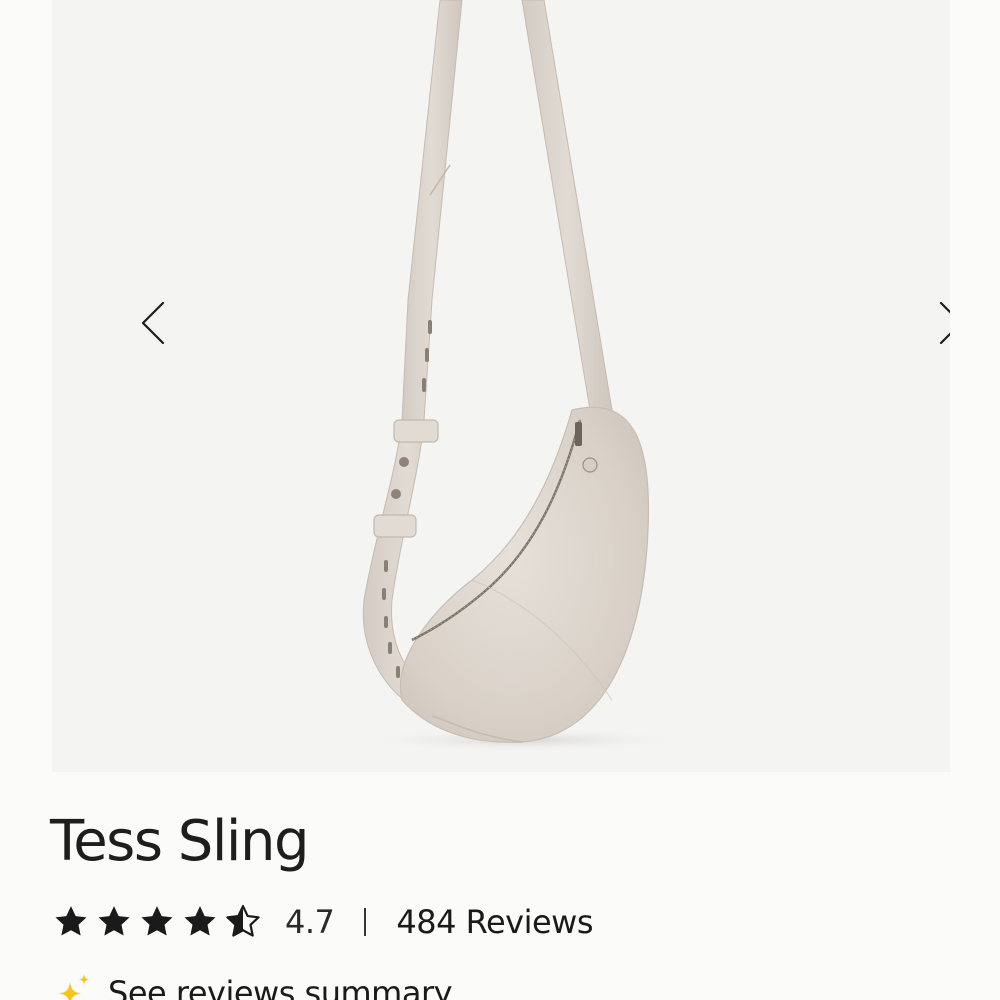  I want to click on rating-value: 4.7, so click(310, 922).